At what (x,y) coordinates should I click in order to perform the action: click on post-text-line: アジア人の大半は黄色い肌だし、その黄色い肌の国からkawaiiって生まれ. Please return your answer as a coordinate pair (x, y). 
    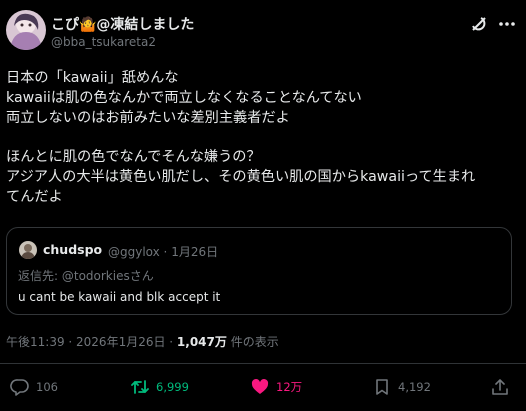
    Looking at the image, I should click on (241, 177).